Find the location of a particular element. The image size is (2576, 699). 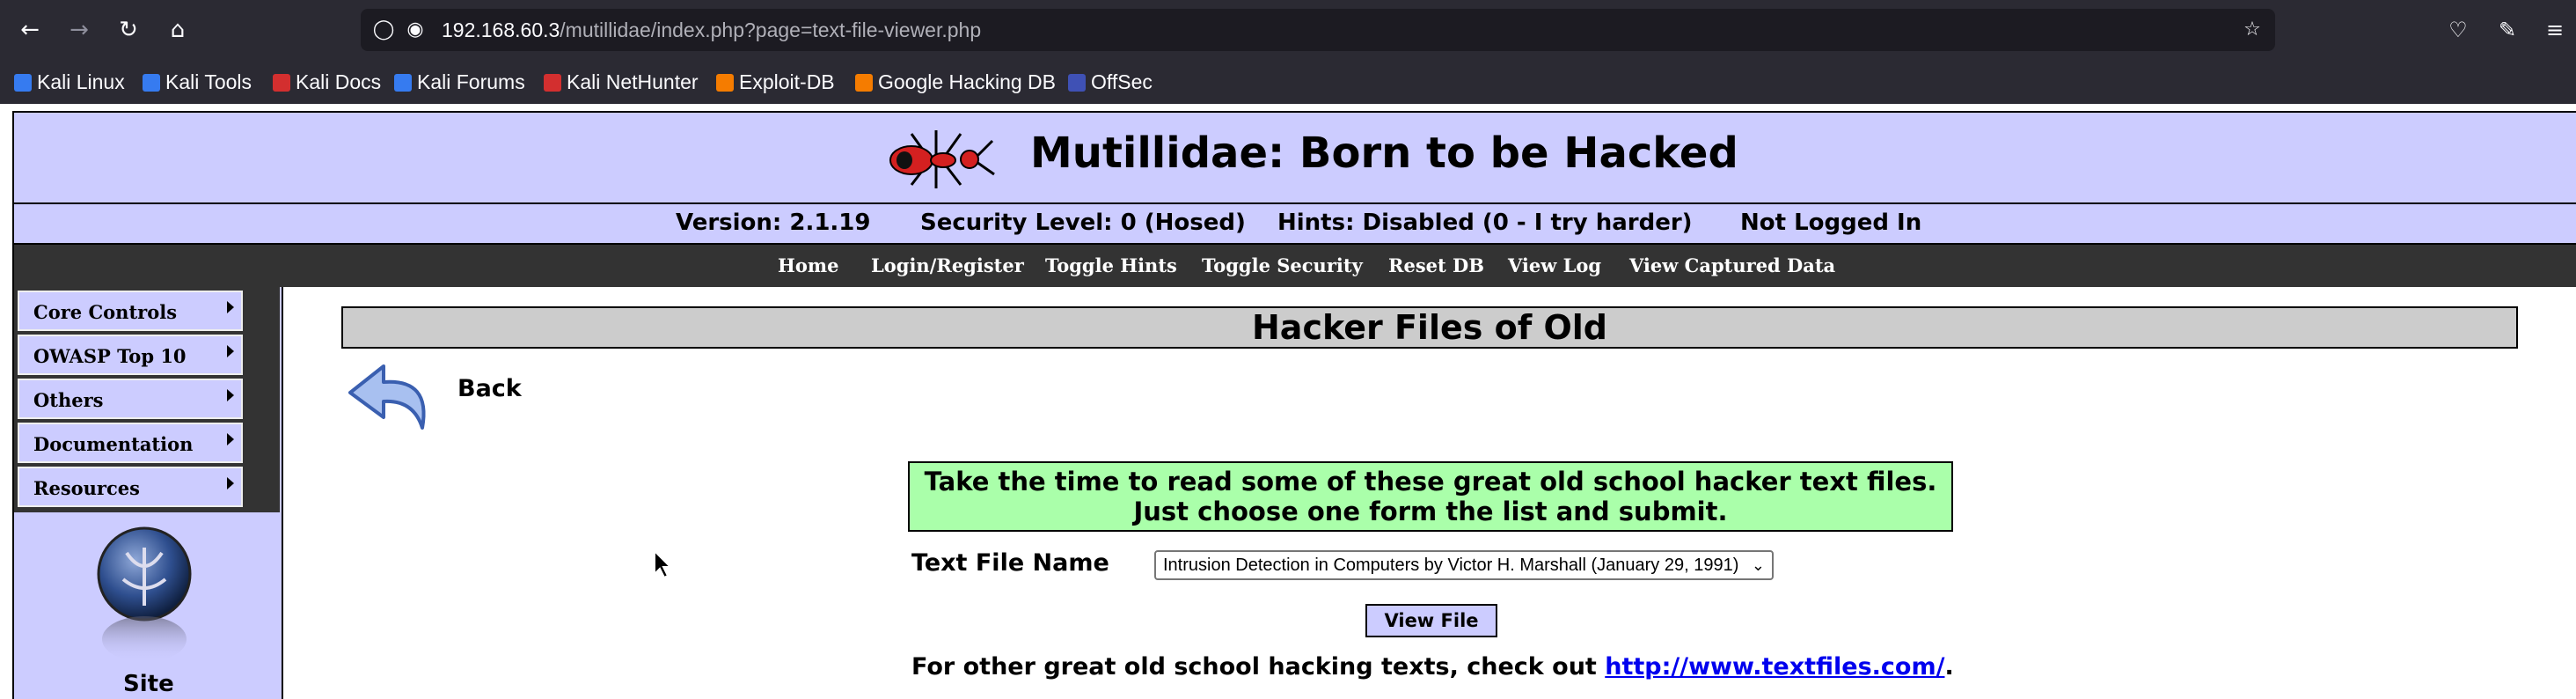

sidebar-item-label: Others is located at coordinates (68, 400).